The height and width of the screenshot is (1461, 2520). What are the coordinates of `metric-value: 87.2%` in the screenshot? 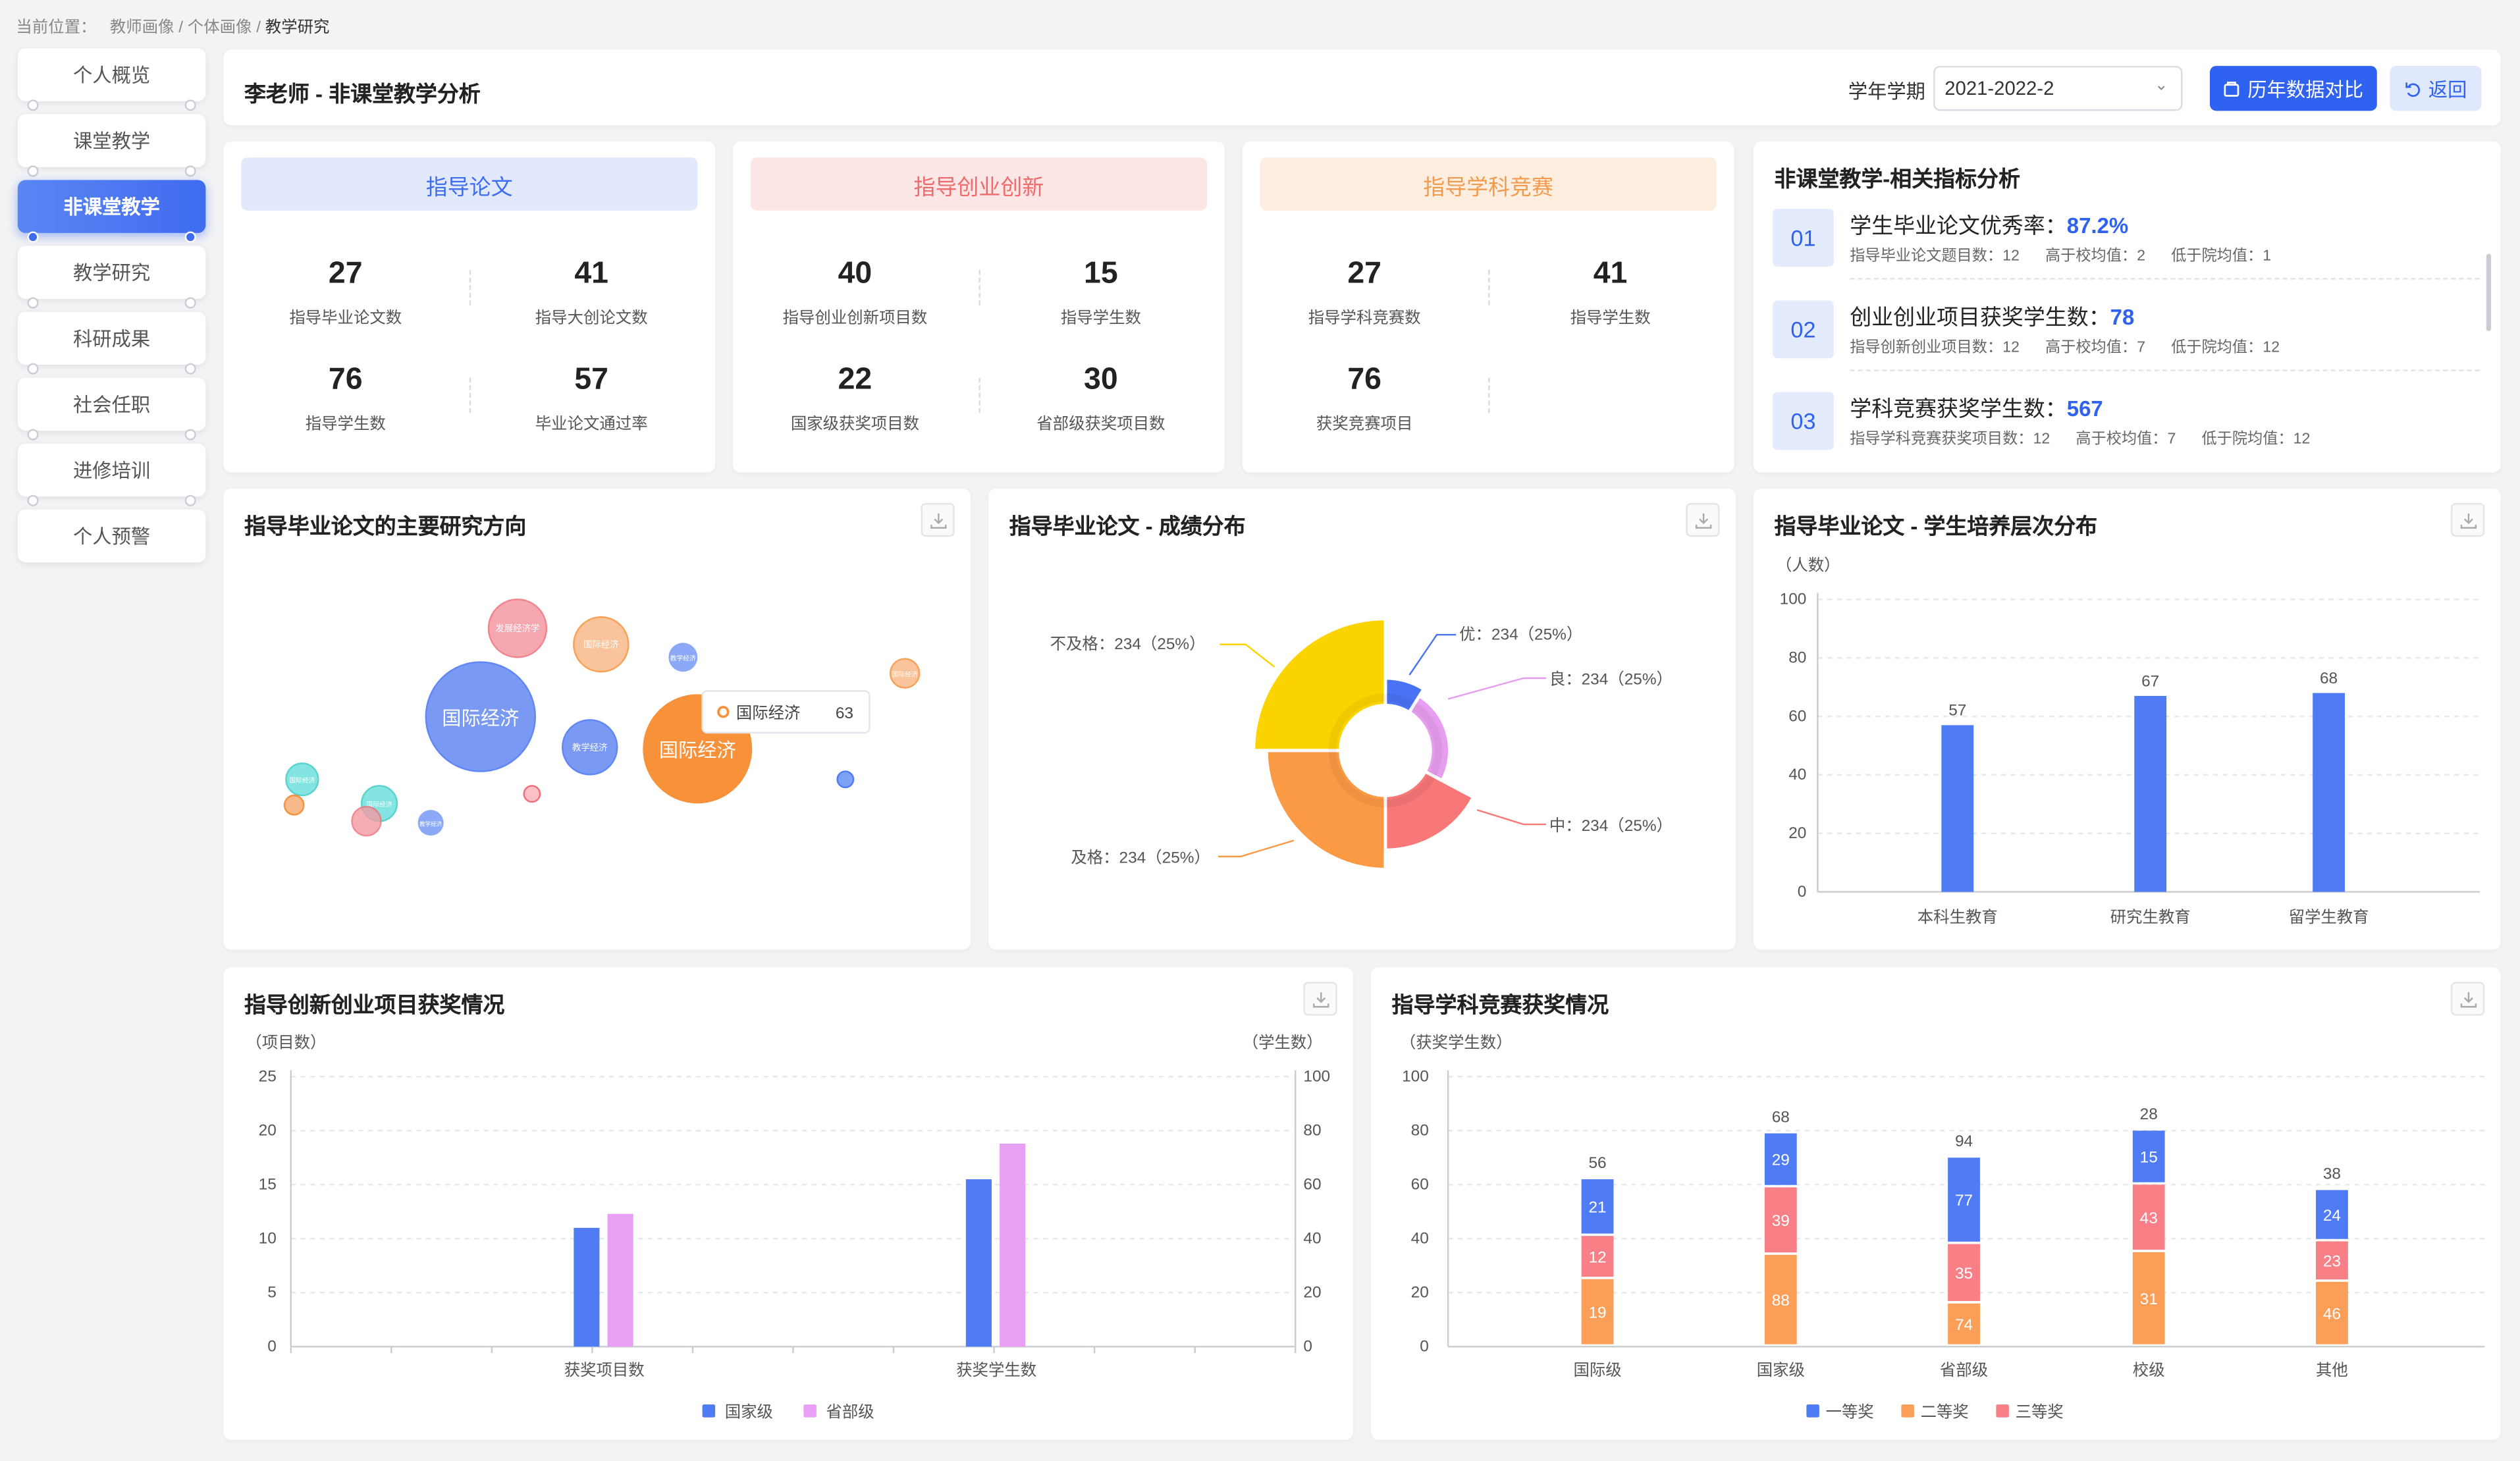 It's located at (2097, 225).